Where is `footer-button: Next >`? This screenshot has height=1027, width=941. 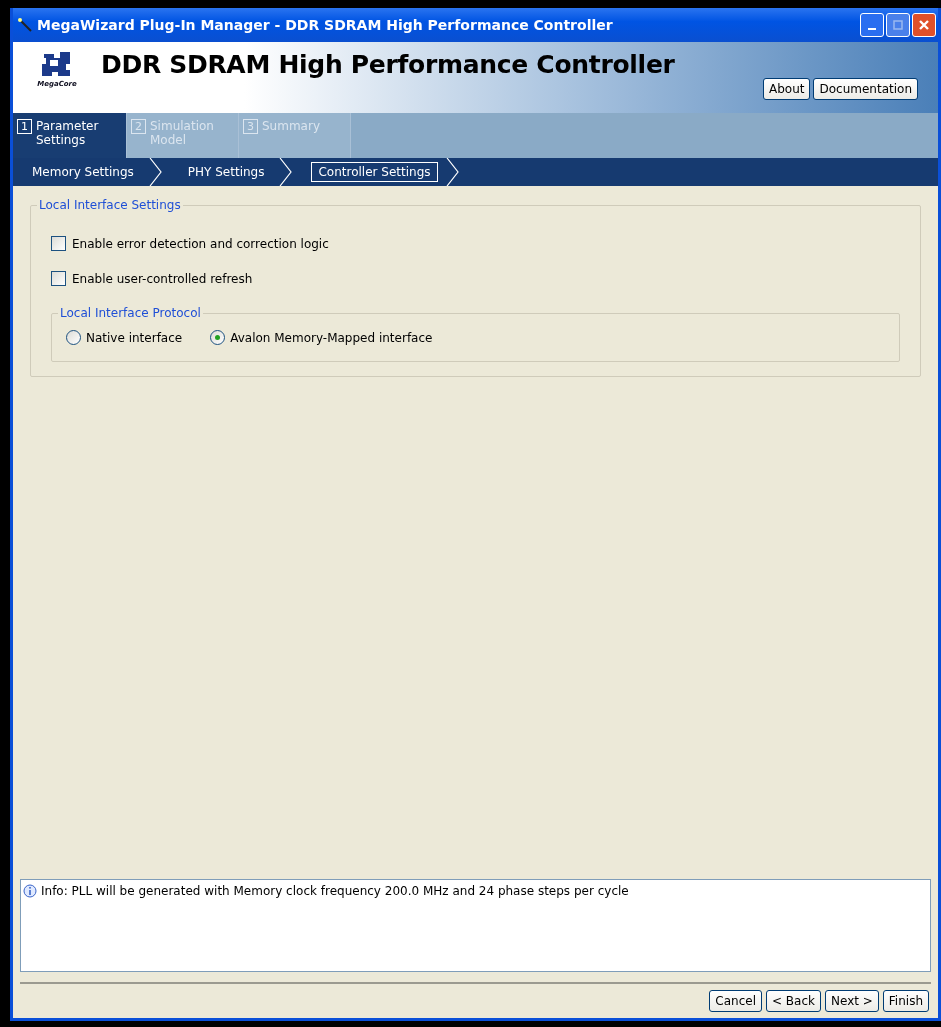 footer-button: Next > is located at coordinates (852, 1001).